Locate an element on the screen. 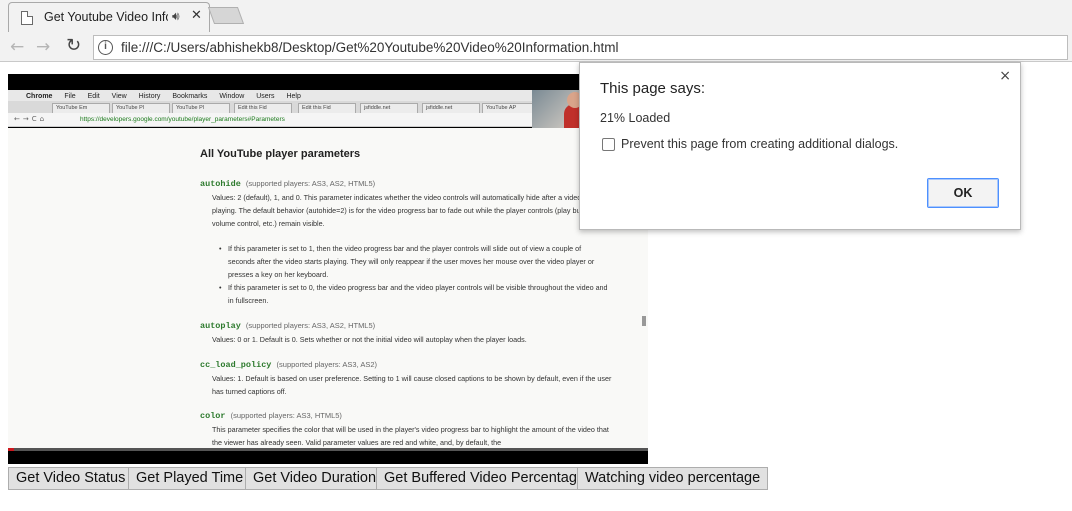  param-label: color is located at coordinates (213, 416).